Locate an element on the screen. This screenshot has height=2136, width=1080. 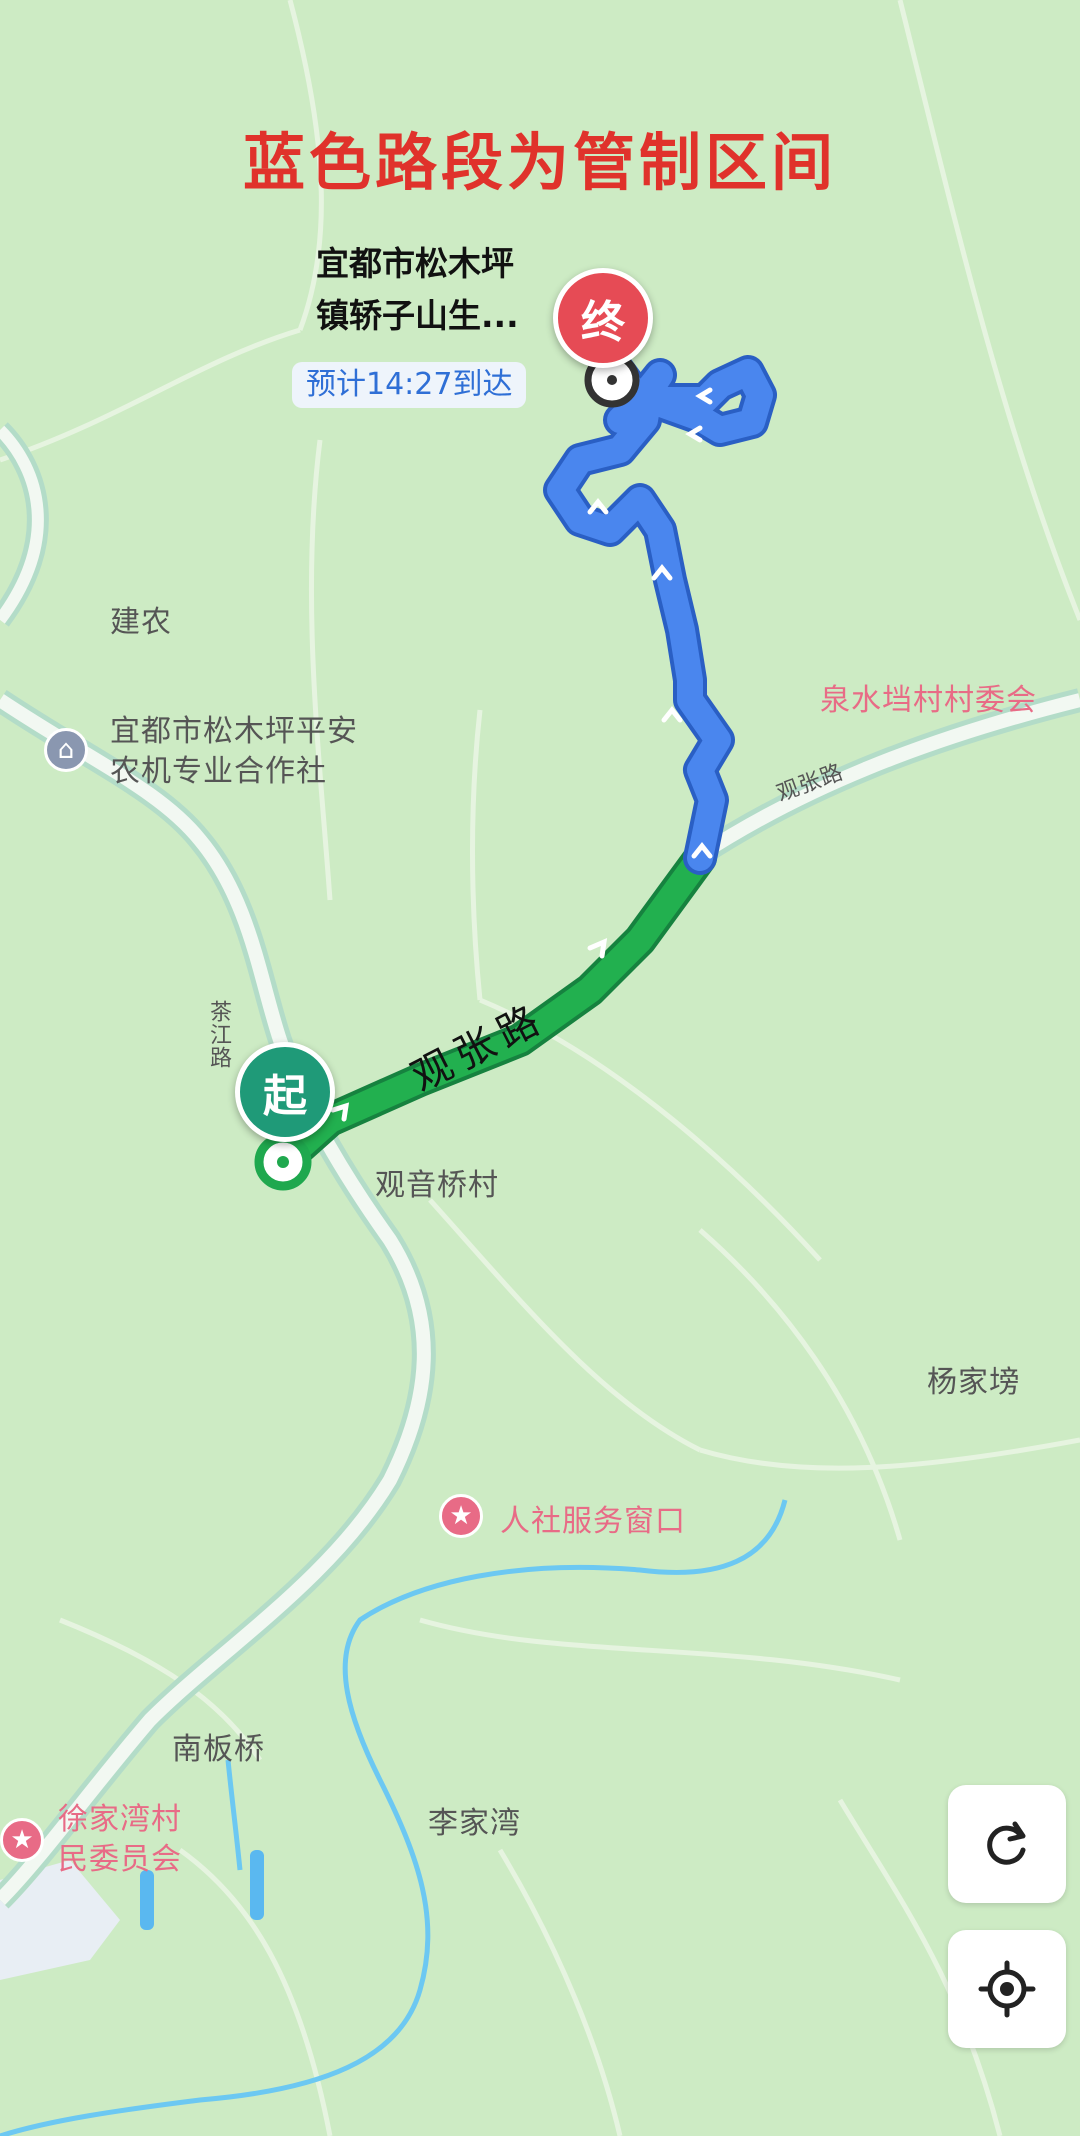
locate-icon is located at coordinates (1007, 1989).